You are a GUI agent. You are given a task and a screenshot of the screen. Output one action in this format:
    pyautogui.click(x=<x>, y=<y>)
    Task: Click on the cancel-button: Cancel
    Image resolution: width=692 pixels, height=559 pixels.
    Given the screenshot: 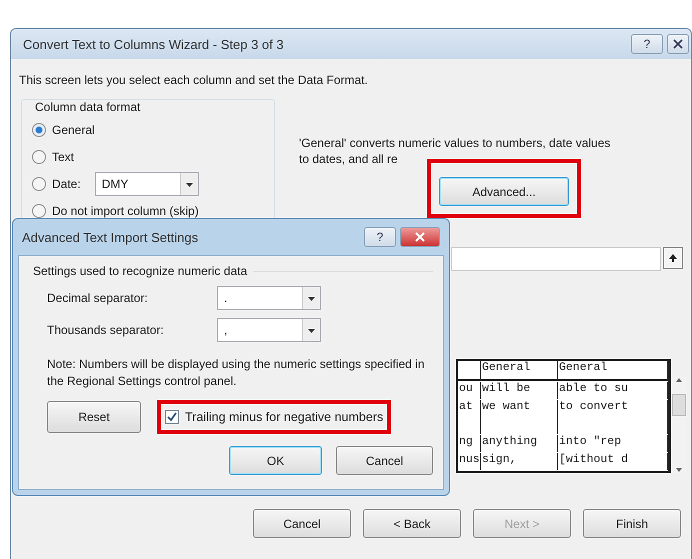 What is the action you would take?
    pyautogui.click(x=384, y=460)
    